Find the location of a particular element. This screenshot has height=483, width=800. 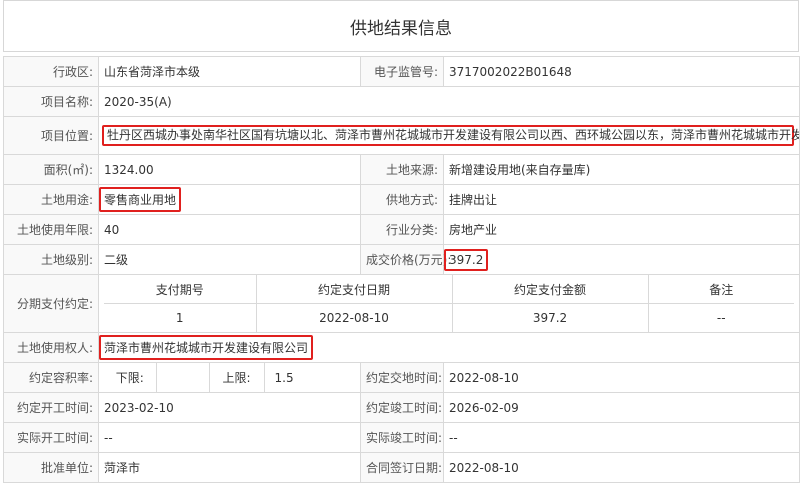

actual-start-label: 实际开工时间: is located at coordinates (51, 437).